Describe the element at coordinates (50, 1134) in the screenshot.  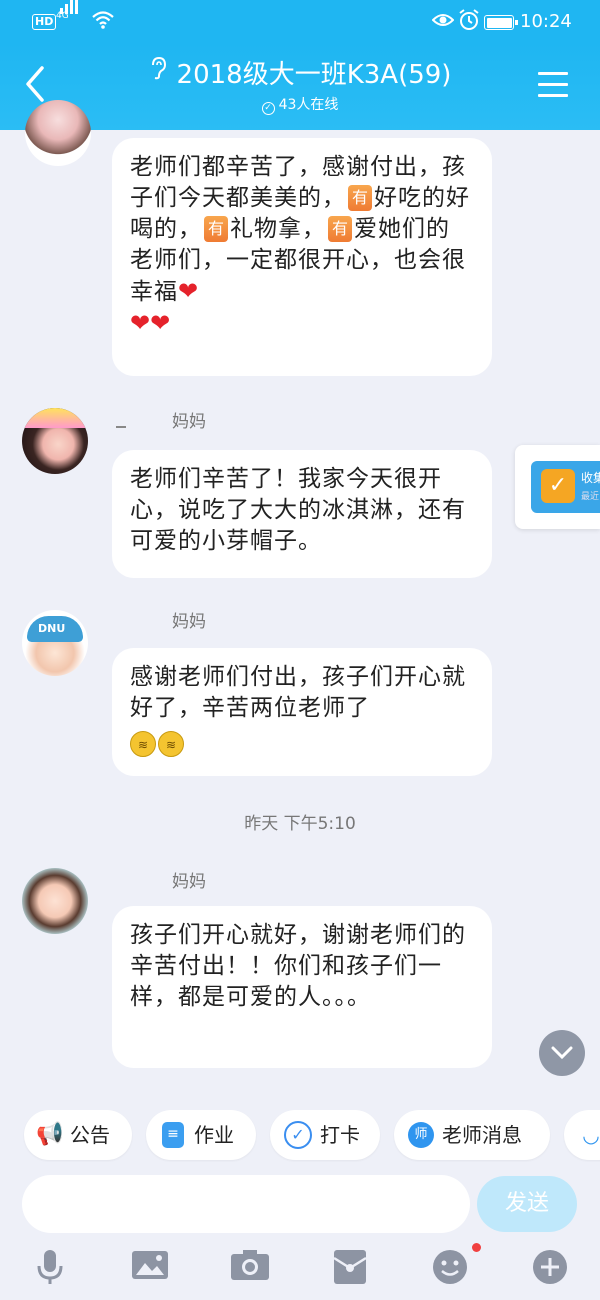
I see `megaphone-icon: 📢` at that location.